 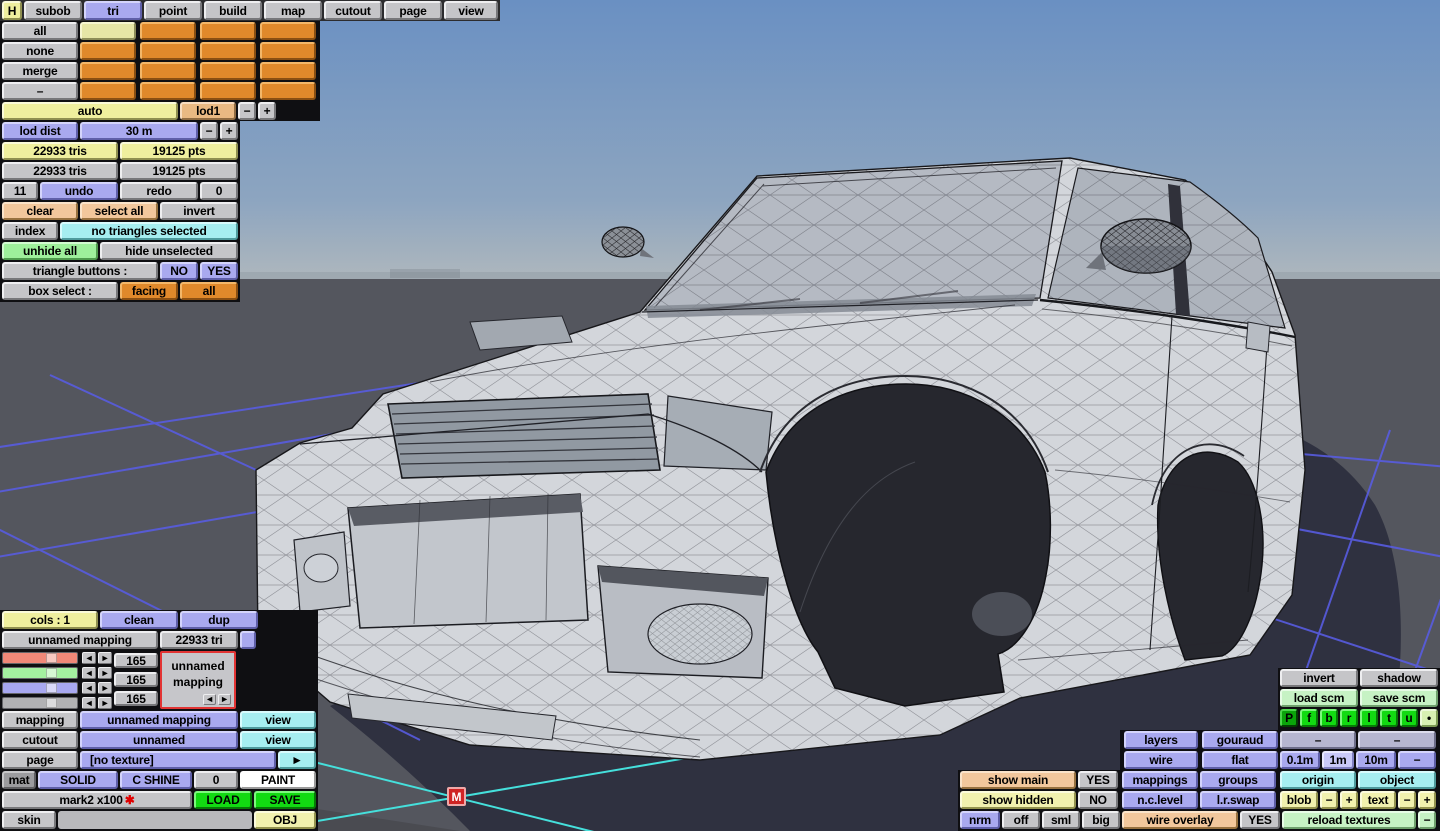 I want to click on tab-map: map, so click(x=293, y=10).